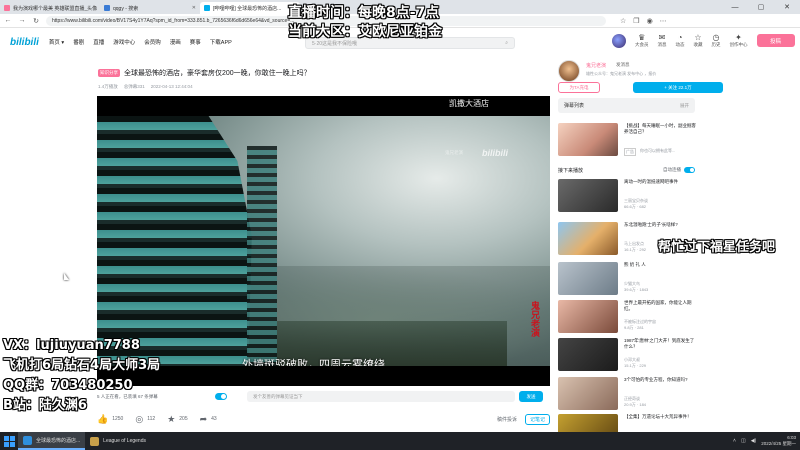 The width and height of the screenshot is (800, 450). I want to click on chevron-up-icon: ˄, so click(734, 441).